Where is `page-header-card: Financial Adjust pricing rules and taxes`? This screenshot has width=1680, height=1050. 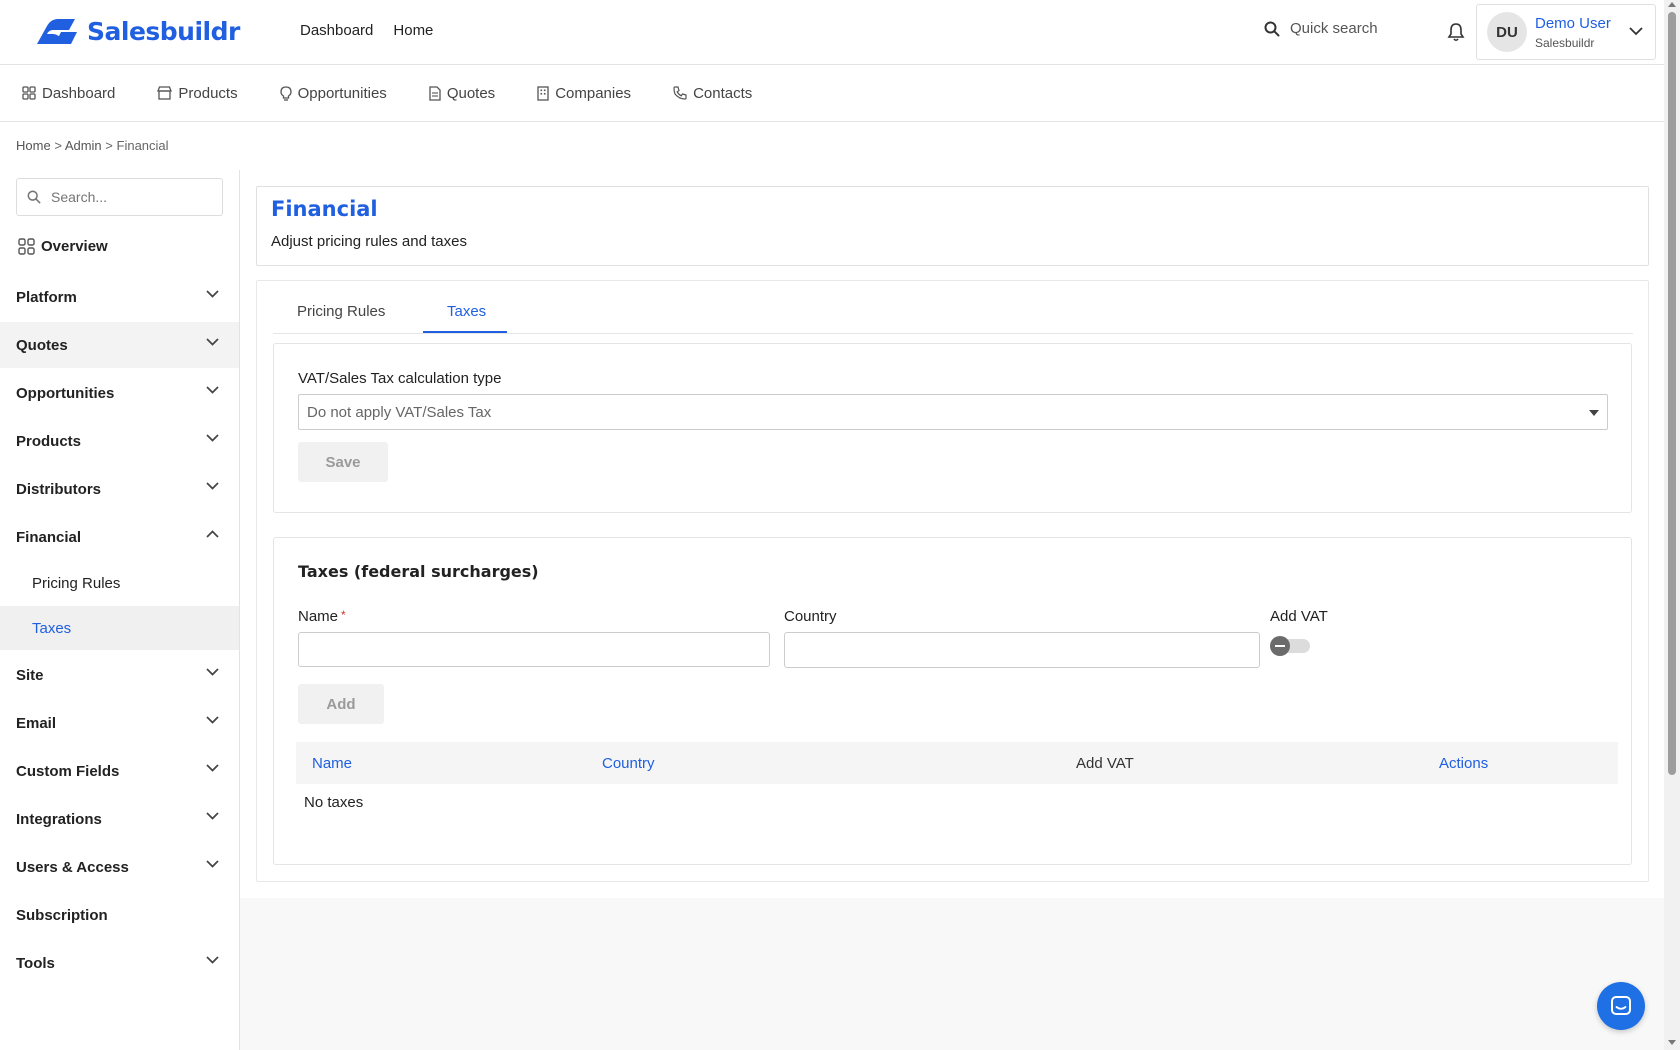
page-header-card: Financial Adjust pricing rules and taxes is located at coordinates (952, 226).